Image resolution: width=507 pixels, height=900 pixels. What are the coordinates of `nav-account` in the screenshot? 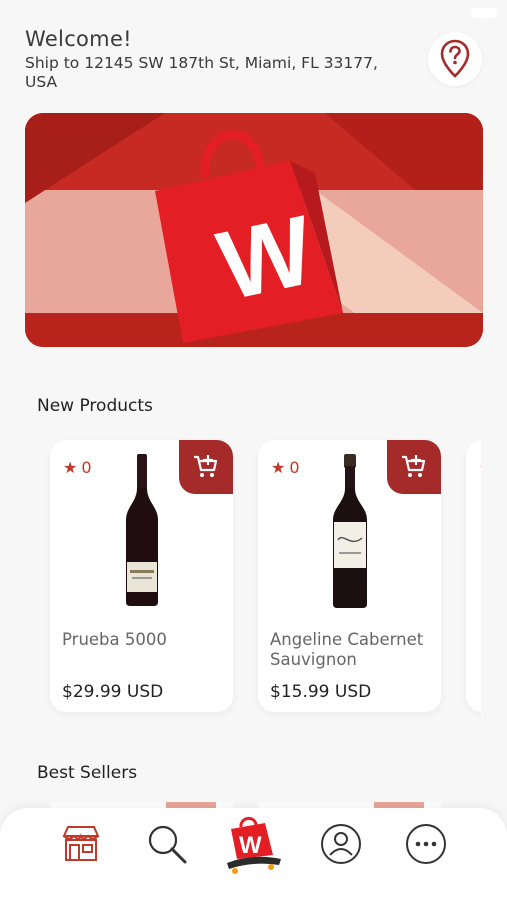 It's located at (341, 844).